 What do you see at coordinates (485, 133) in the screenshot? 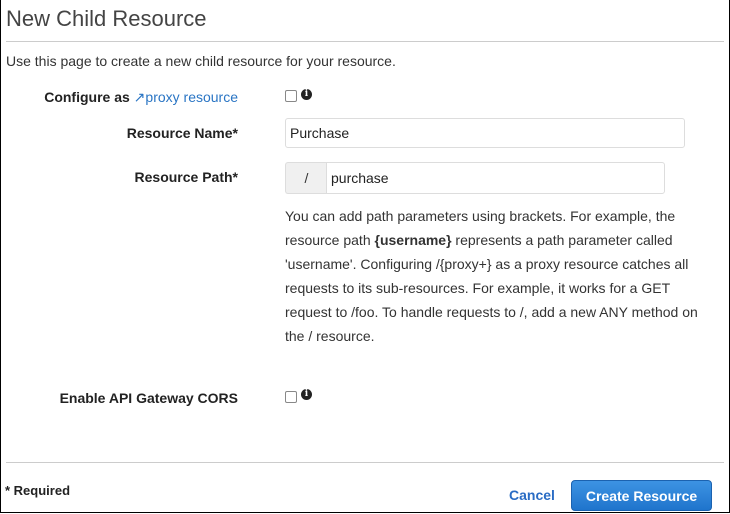
I see `resource-name-input: Purchase` at bounding box center [485, 133].